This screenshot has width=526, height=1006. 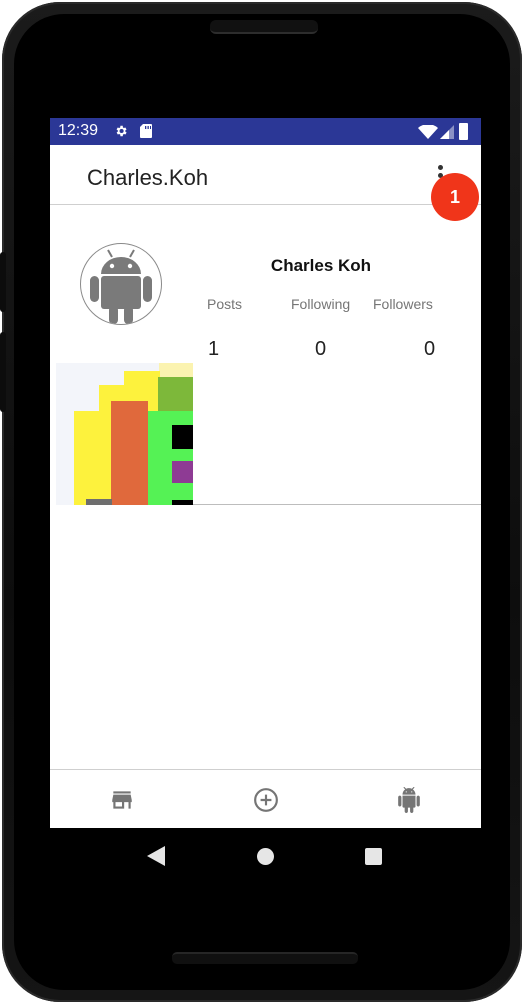 What do you see at coordinates (265, 856) in the screenshot?
I see `home-icon` at bounding box center [265, 856].